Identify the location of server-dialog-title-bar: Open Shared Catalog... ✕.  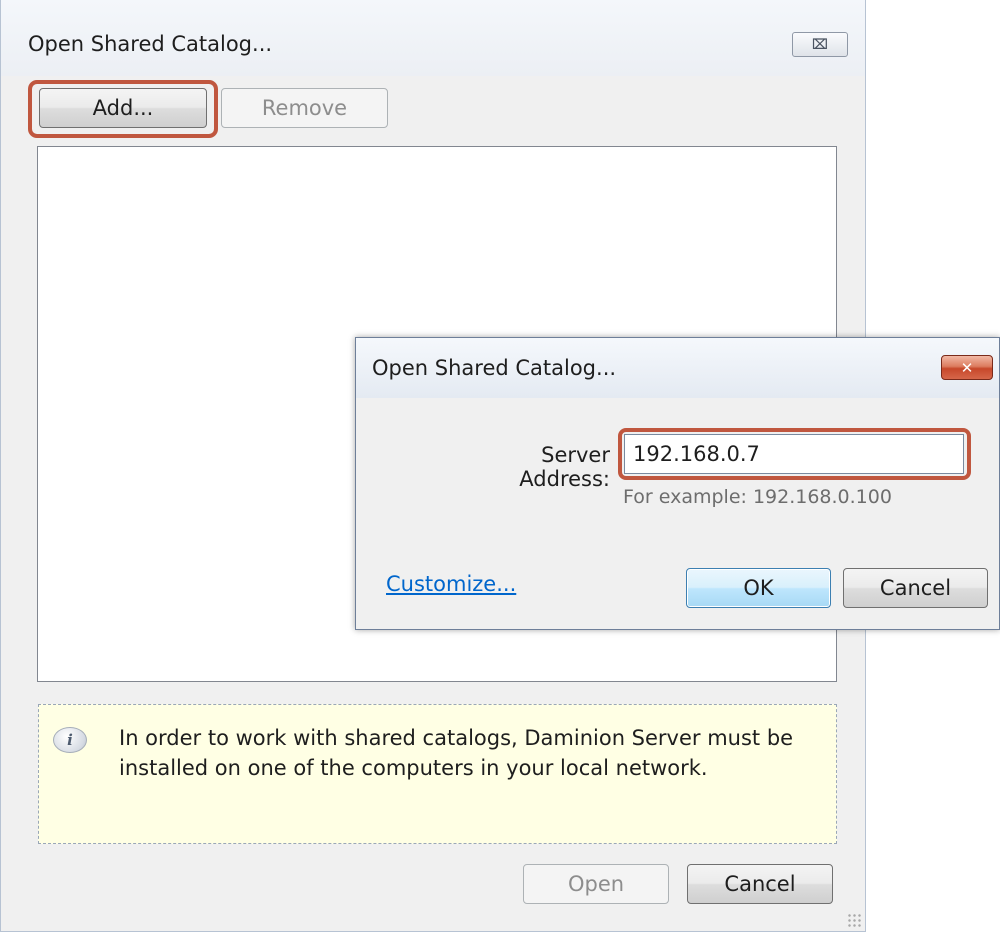
(677, 368).